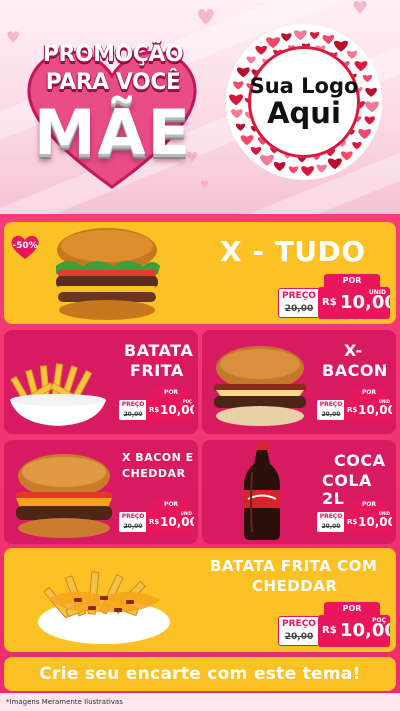 This screenshot has width=400, height=711. I want to click on discount-text: -50%, so click(25, 246).